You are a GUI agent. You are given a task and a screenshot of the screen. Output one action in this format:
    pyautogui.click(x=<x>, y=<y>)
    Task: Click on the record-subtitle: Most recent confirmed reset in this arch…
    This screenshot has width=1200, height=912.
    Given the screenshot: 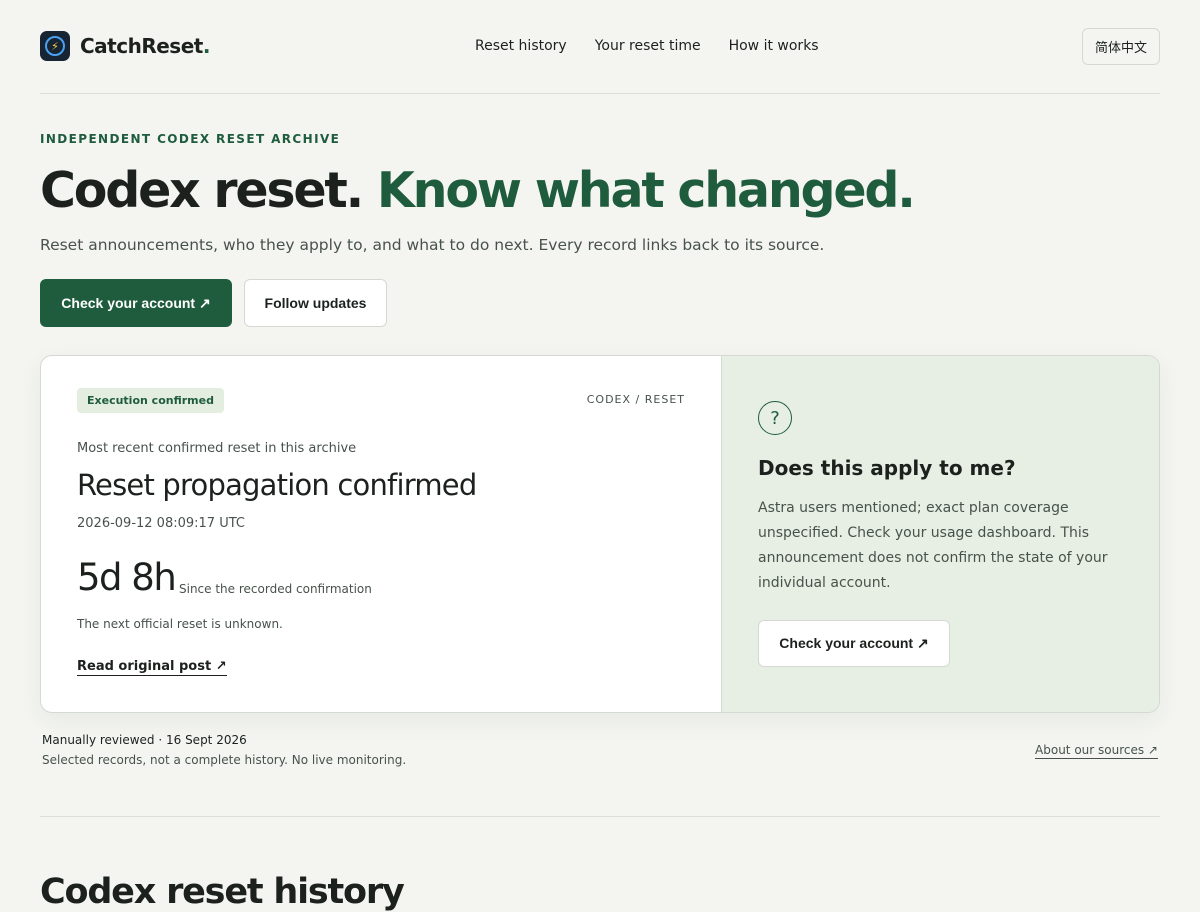 What is the action you would take?
    pyautogui.click(x=217, y=448)
    